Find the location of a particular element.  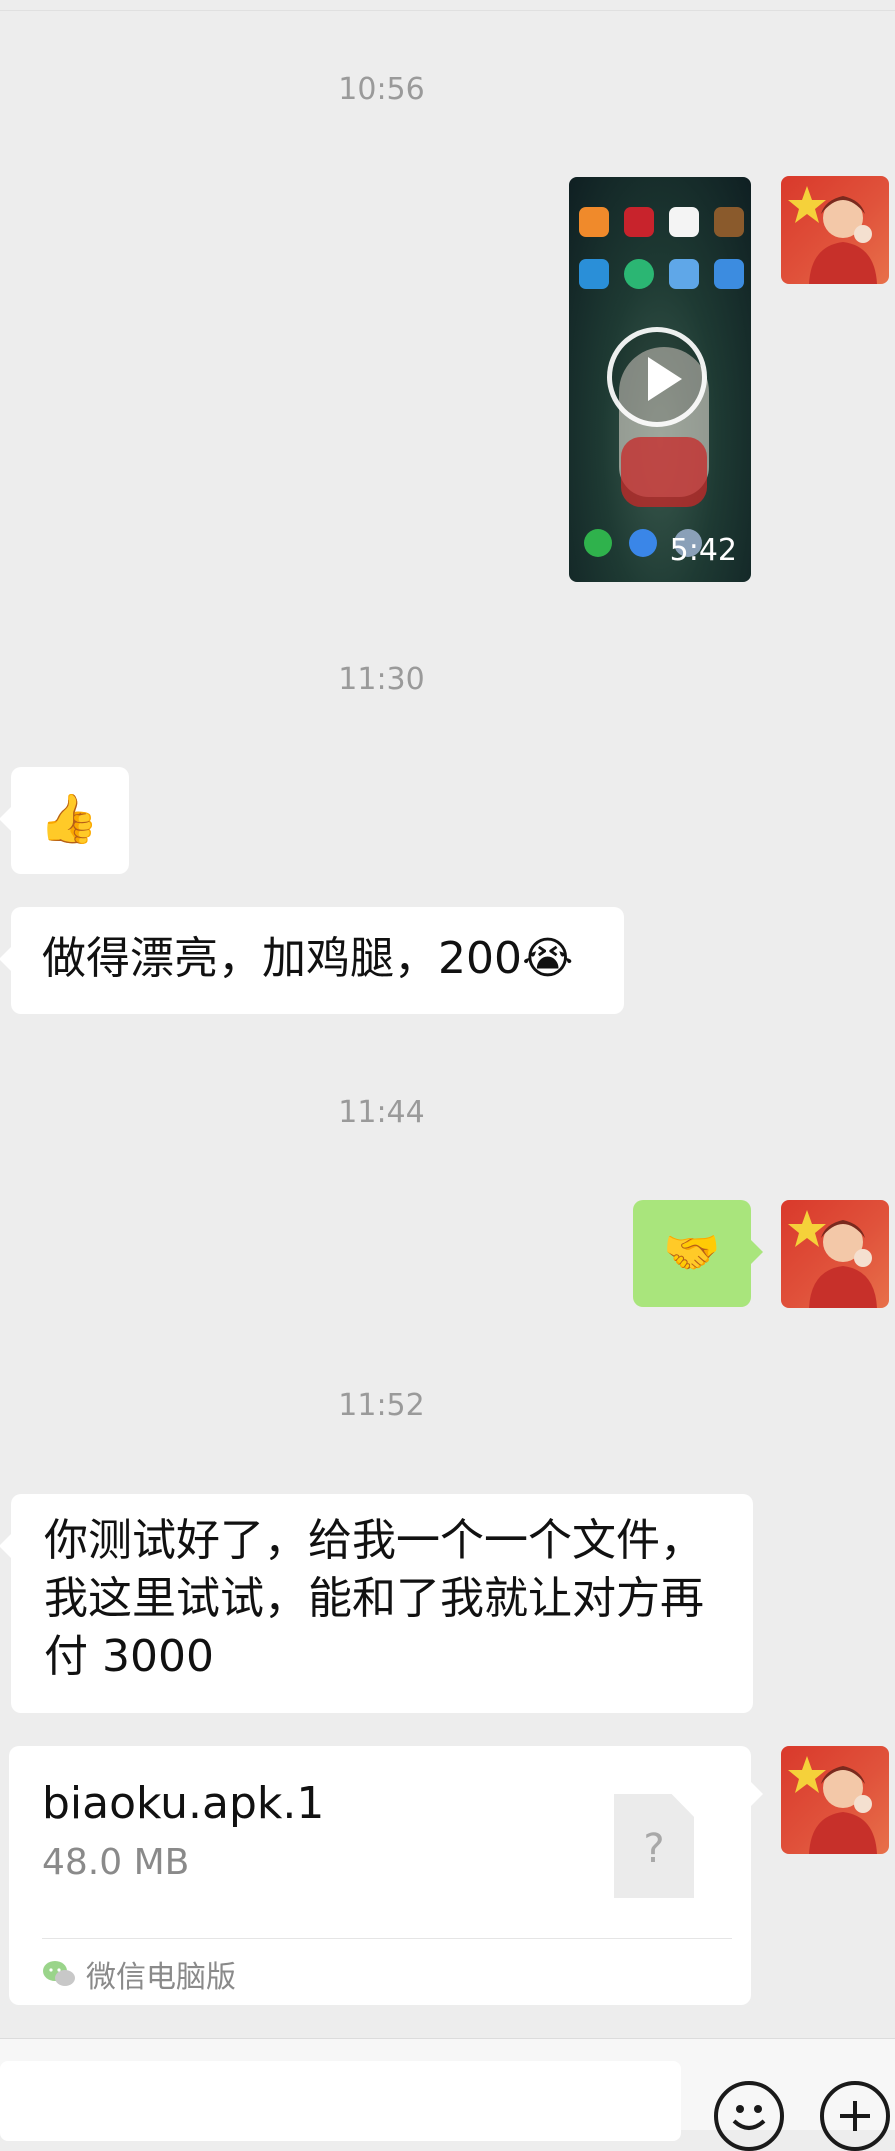

input-bar is located at coordinates (447, 2094).